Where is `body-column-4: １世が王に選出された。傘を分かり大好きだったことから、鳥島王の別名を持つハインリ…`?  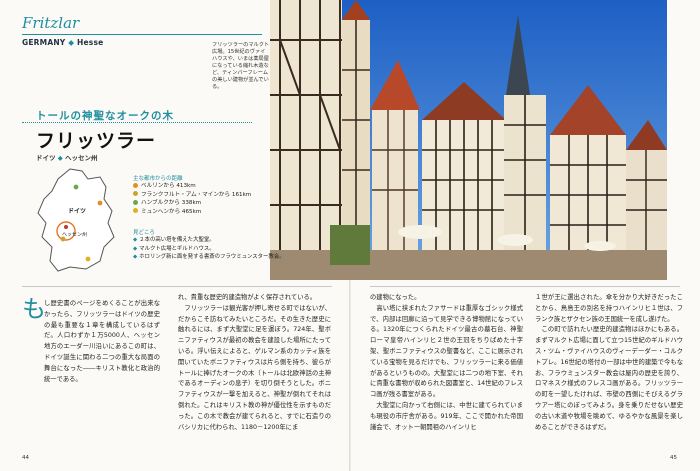
body-column-4: １世が王に選出された。傘を分かり大好きだったことから、鳥島王の別名を持つハインリ… is located at coordinates (609, 362).